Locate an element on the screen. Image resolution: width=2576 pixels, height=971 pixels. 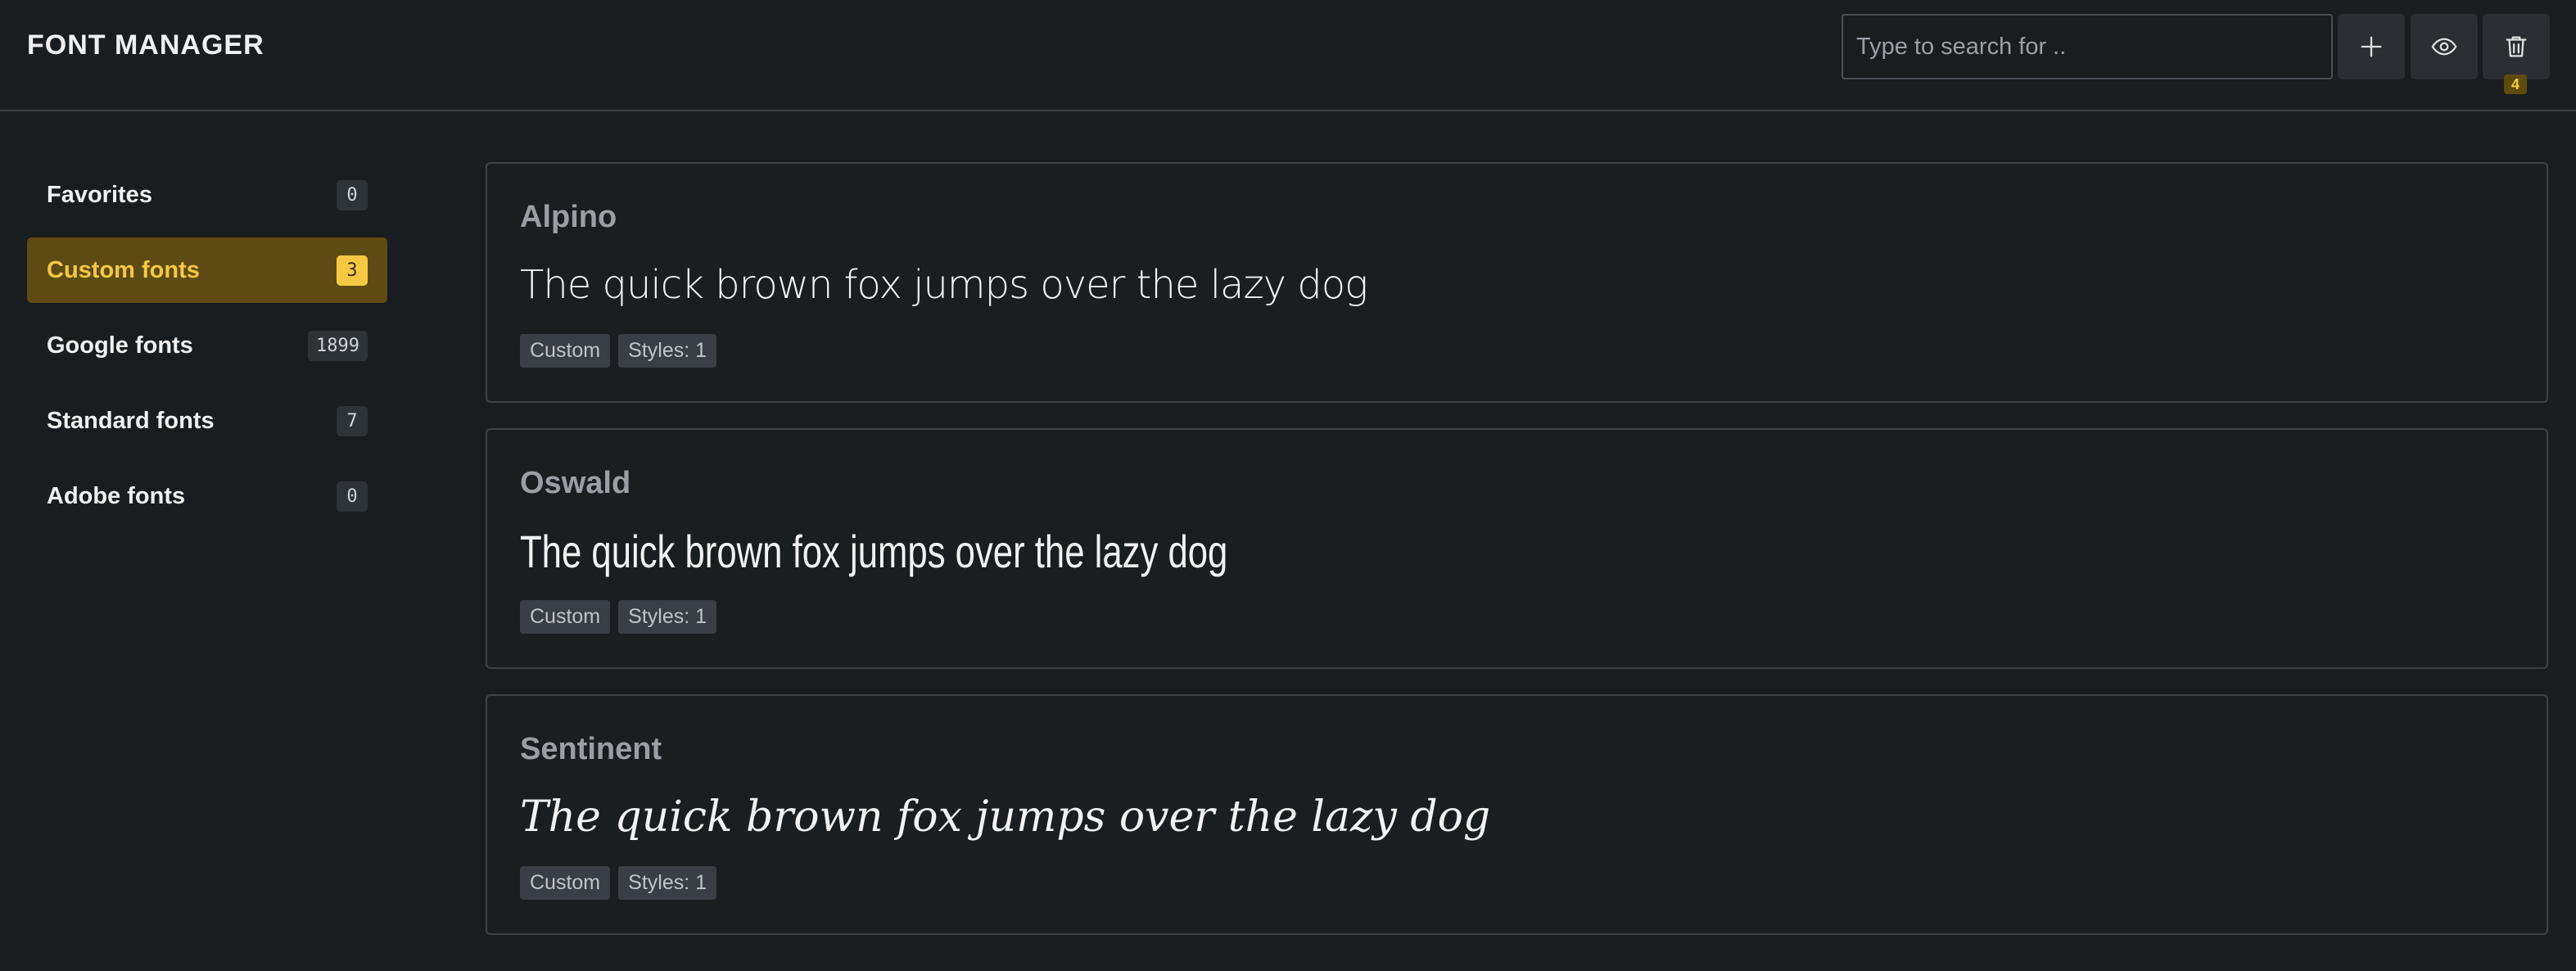
sidebar-item-label: Adobe fonts is located at coordinates (116, 495).